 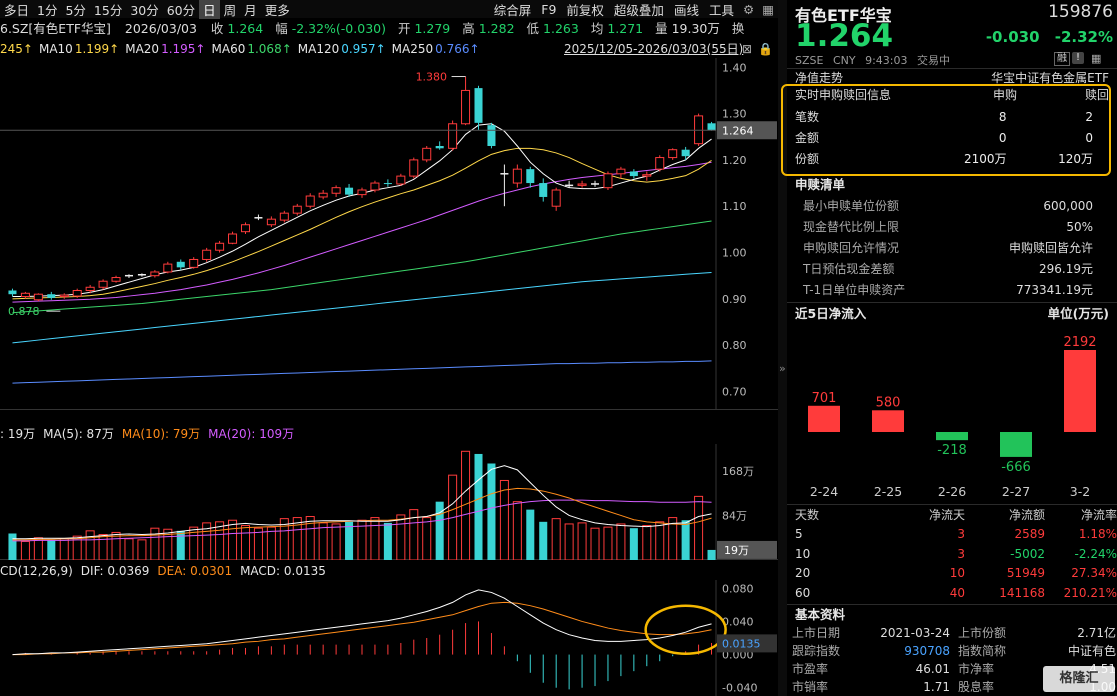 I want to click on sub-list-row: 申购赎回允许情况 申购赎回皆允许, so click(x=944, y=248).